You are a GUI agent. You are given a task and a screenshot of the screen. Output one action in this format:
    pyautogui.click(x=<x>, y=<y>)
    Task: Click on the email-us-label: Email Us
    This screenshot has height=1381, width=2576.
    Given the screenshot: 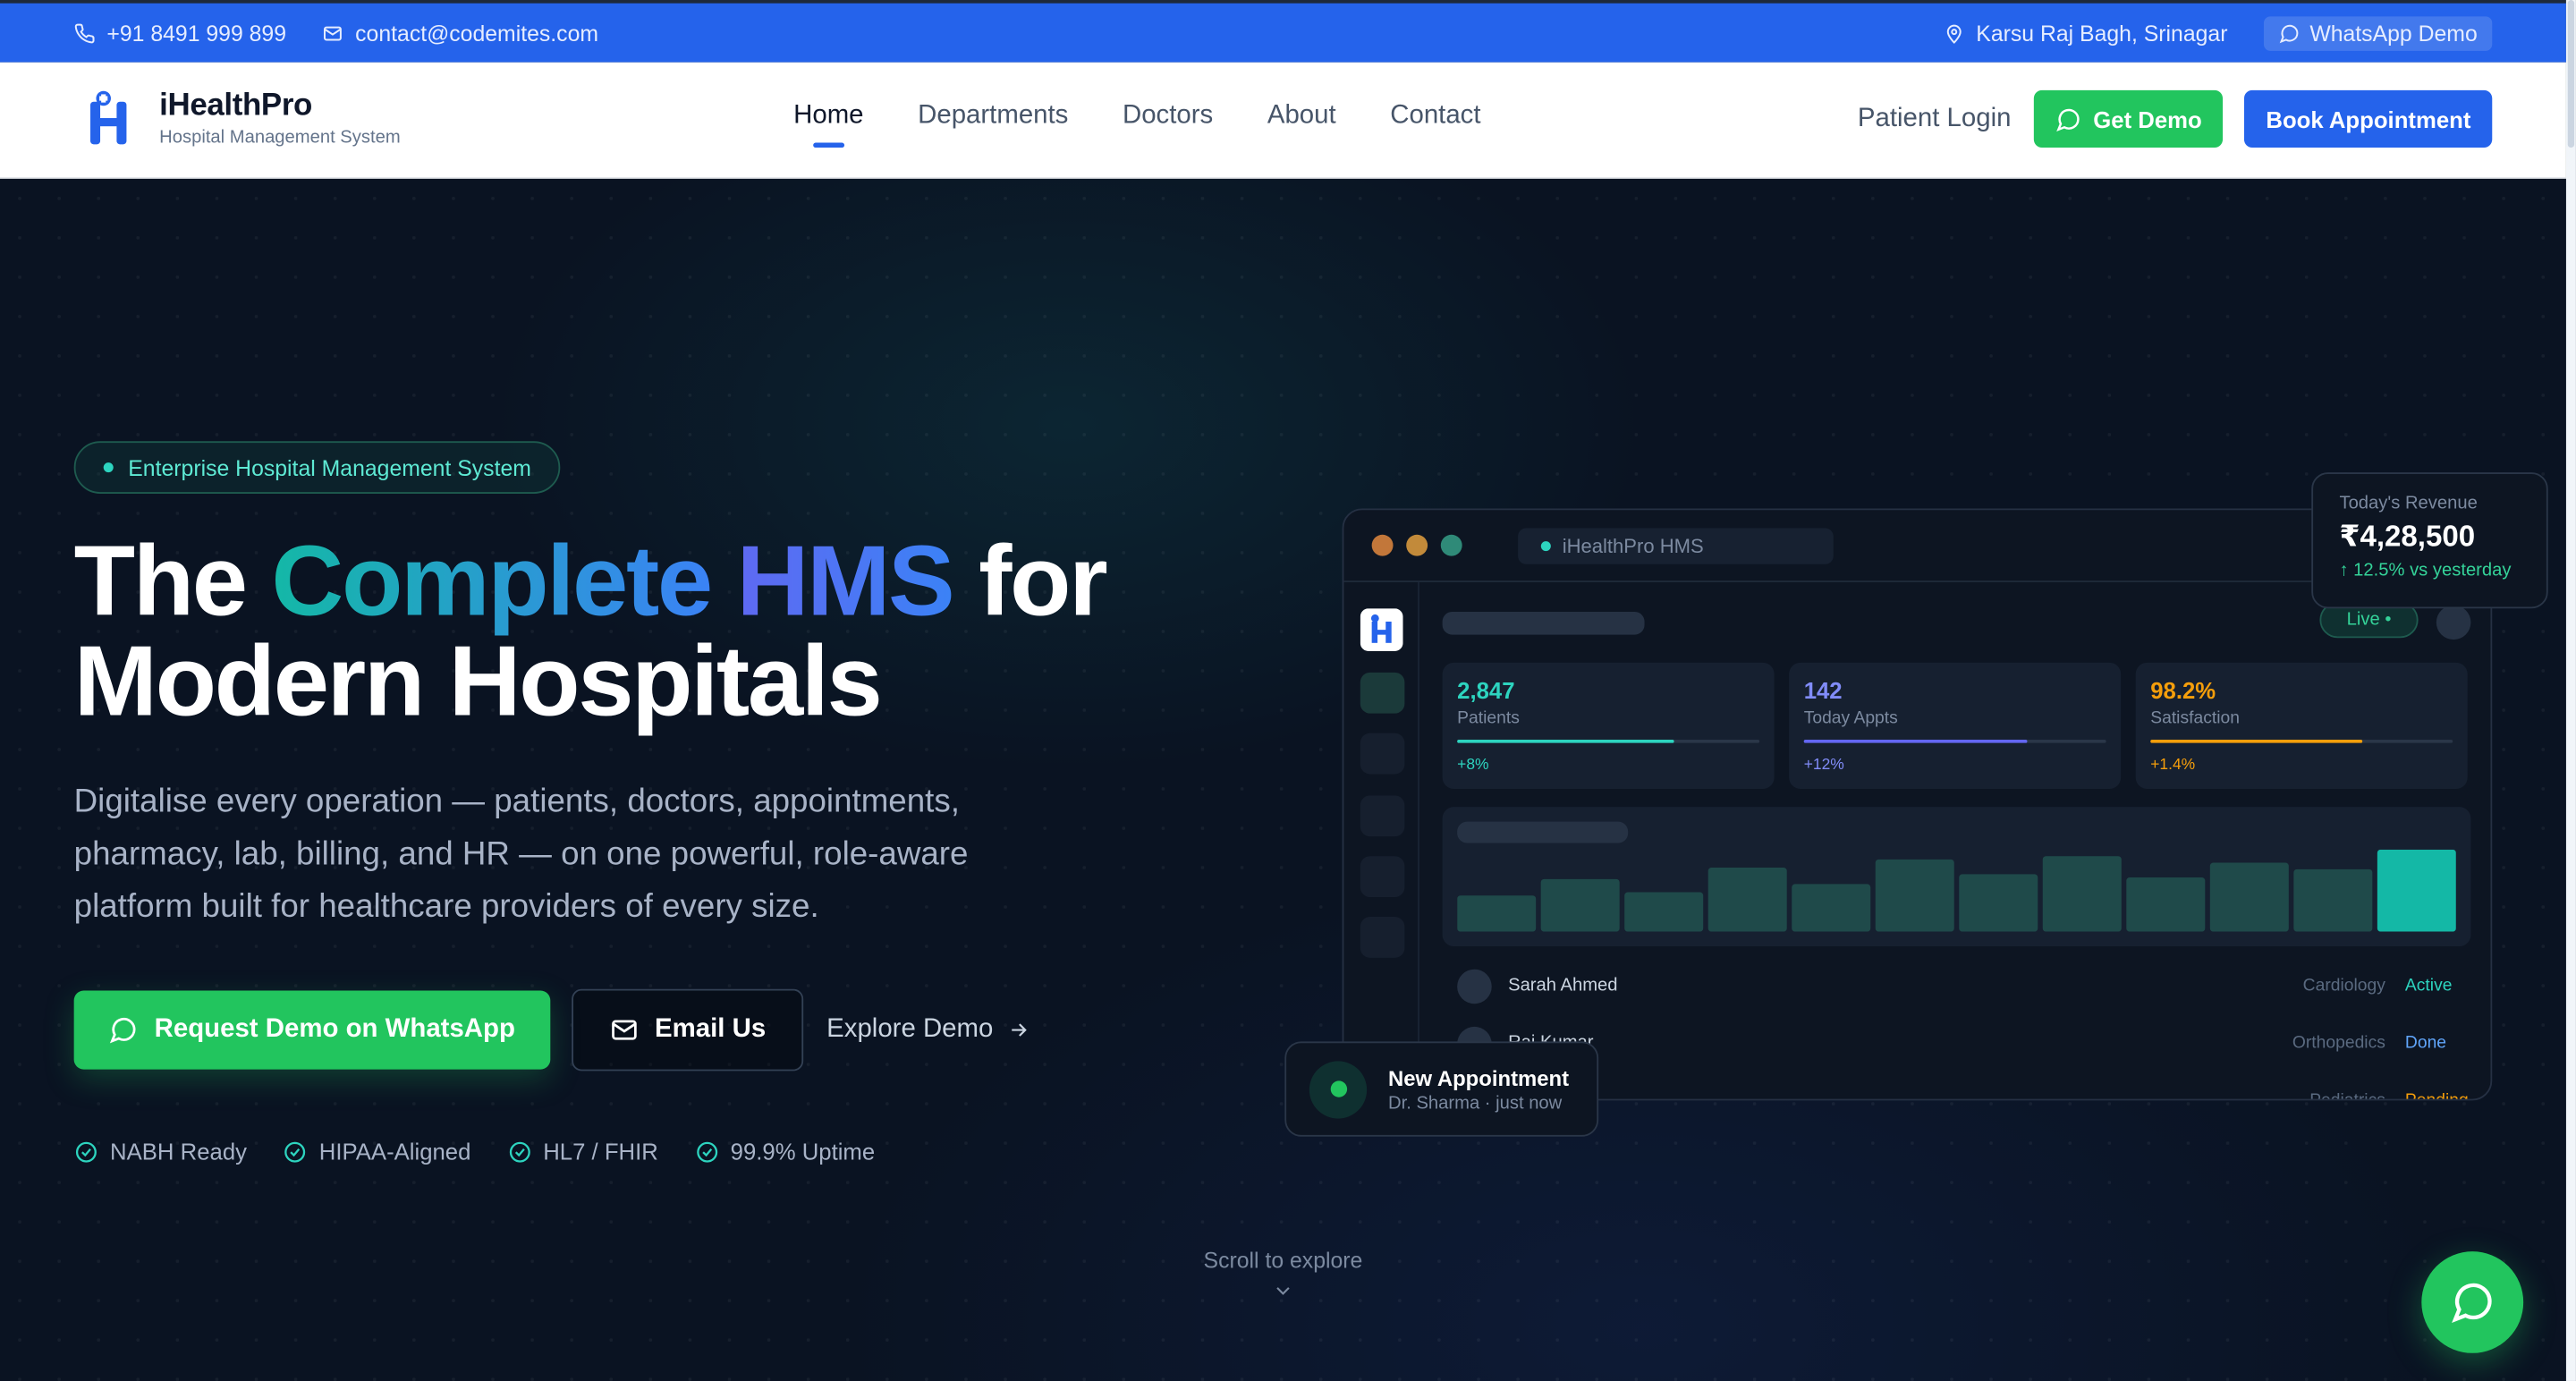 What is the action you would take?
    pyautogui.click(x=711, y=1029)
    